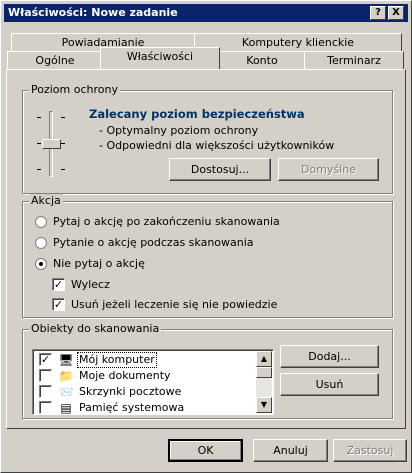 The image size is (412, 473). Describe the element at coordinates (290, 450) in the screenshot. I see `cancel-button: Anuluj` at that location.